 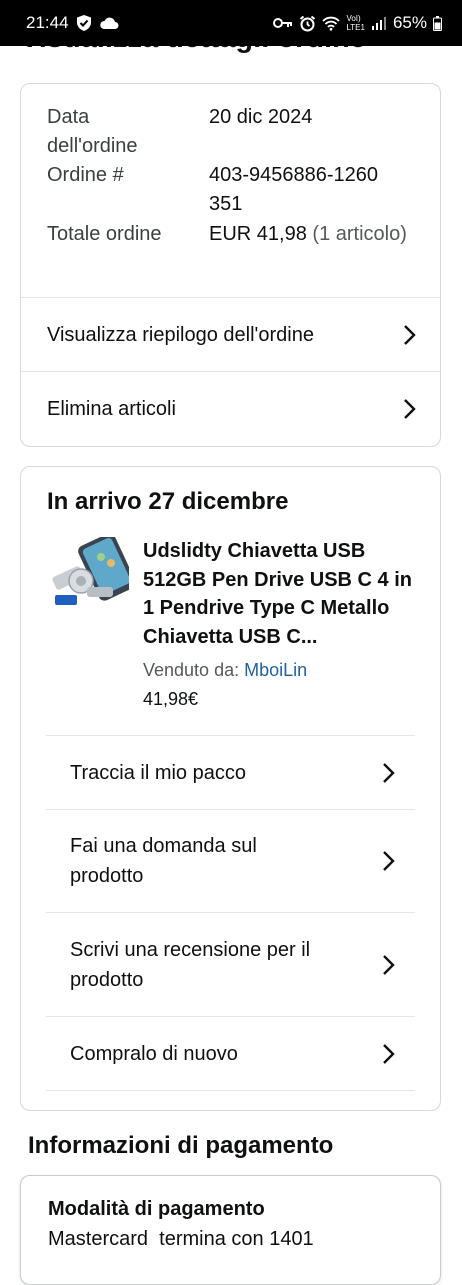 What do you see at coordinates (109, 23) in the screenshot?
I see `cloud-icon` at bounding box center [109, 23].